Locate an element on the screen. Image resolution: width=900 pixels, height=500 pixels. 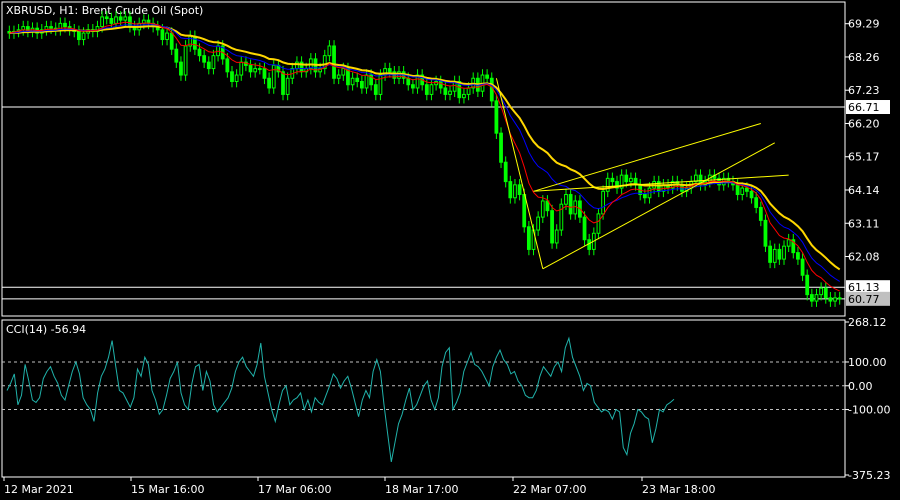
cci-tick-label: -100.00 is located at coordinates (869, 410).